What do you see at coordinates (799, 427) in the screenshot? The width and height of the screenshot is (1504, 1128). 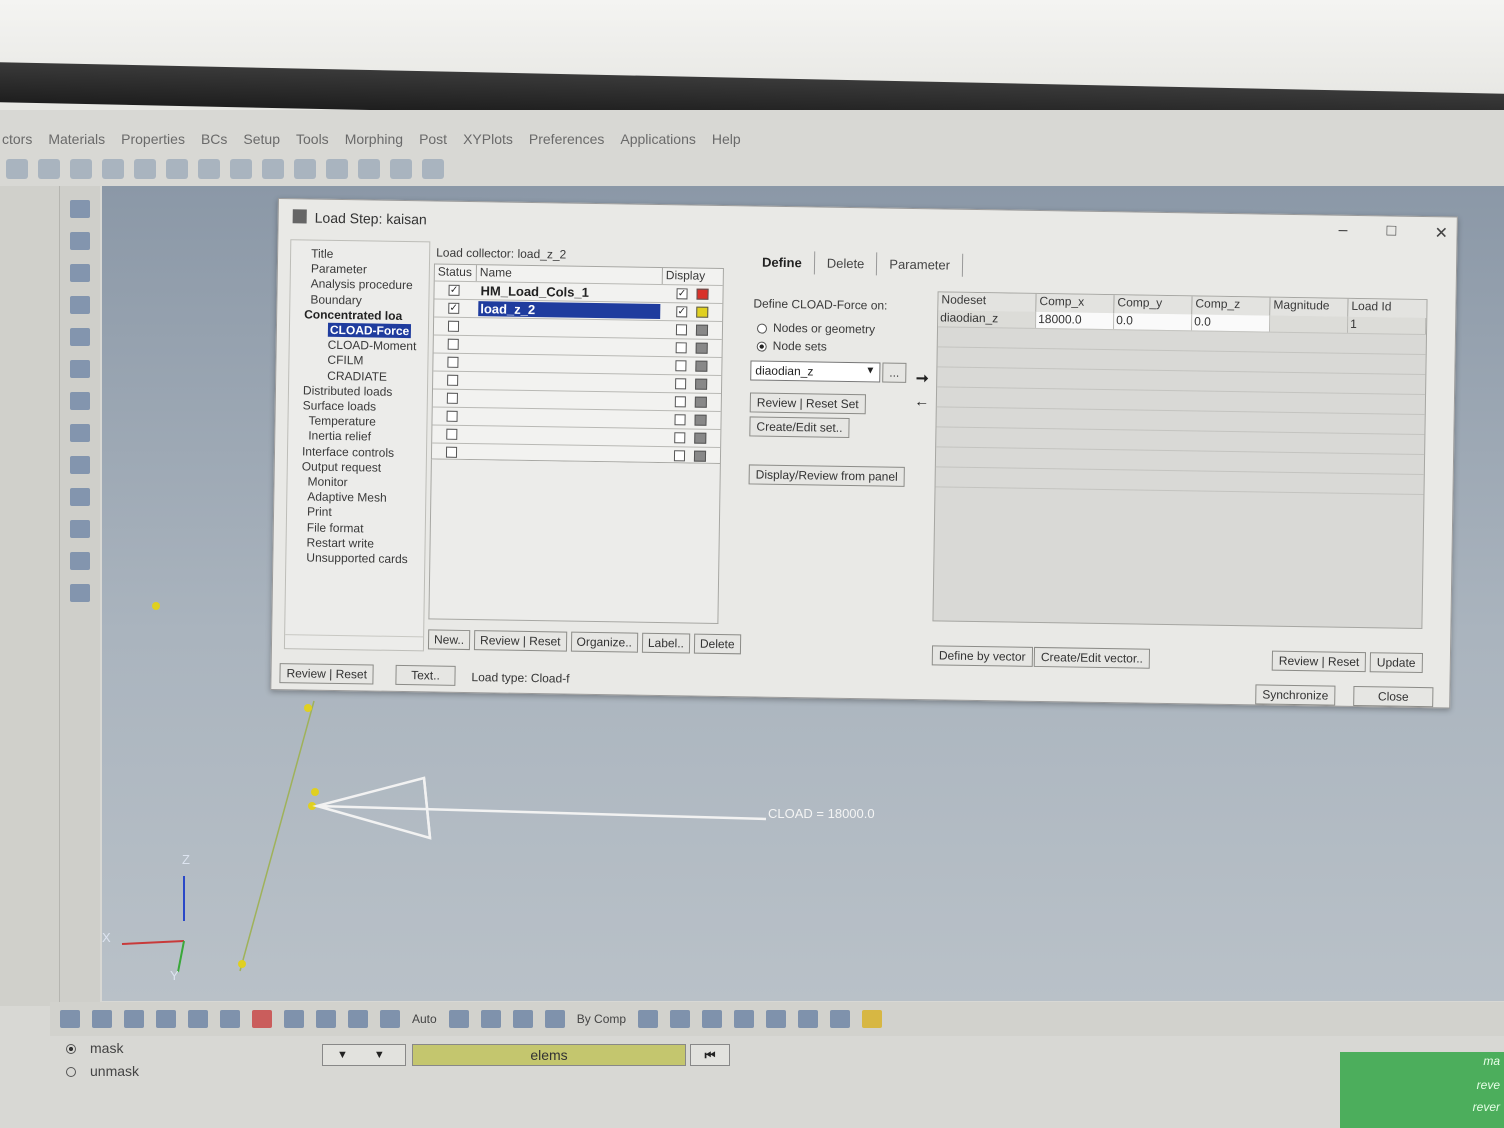 I see `create-edit-set-button: Create/Edit set..` at bounding box center [799, 427].